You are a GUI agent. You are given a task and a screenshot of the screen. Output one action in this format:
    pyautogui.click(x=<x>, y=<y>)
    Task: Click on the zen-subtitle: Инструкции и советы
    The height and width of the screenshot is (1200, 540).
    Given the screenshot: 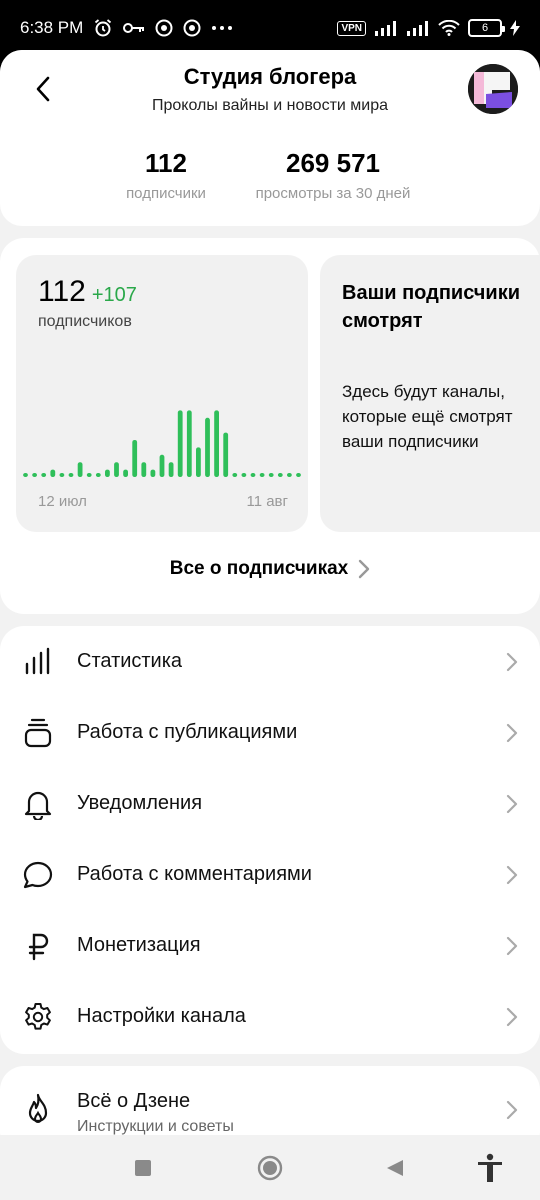 What is the action you would take?
    pyautogui.click(x=155, y=1126)
    